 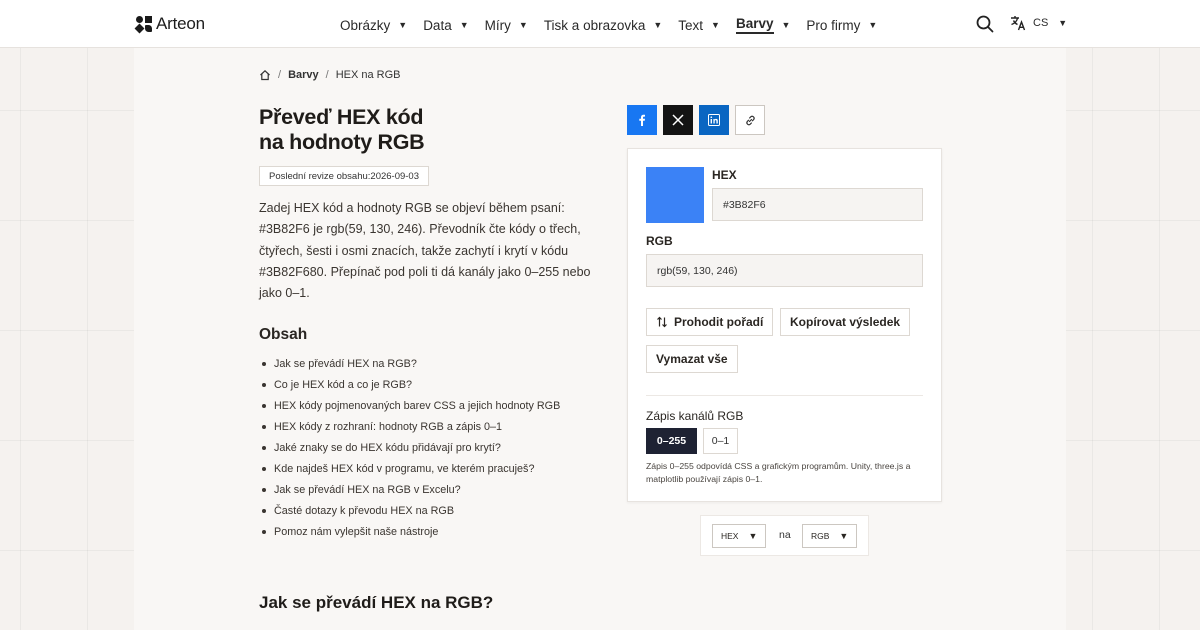 I want to click on facebook-icon, so click(x=642, y=120).